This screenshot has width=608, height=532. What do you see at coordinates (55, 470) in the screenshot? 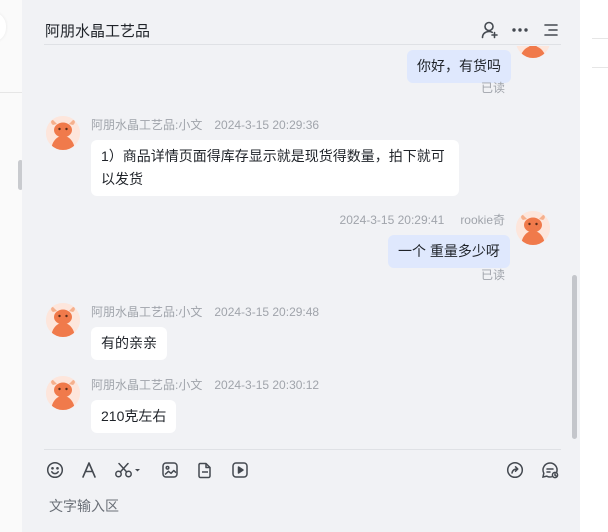
I see `emoji-icon` at bounding box center [55, 470].